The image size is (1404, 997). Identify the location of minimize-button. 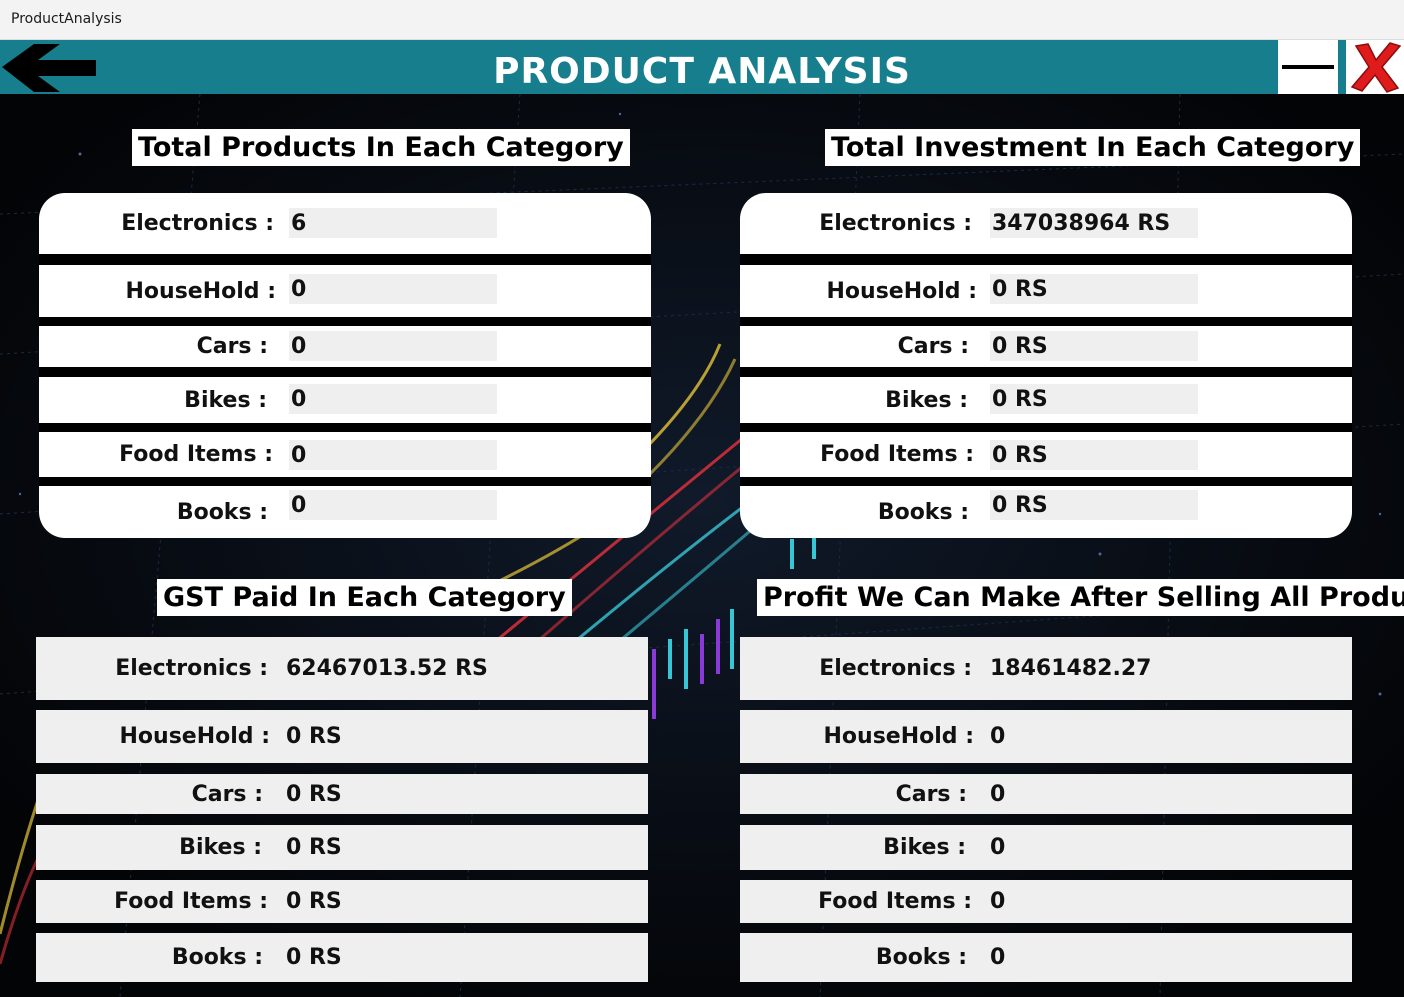
(1308, 67).